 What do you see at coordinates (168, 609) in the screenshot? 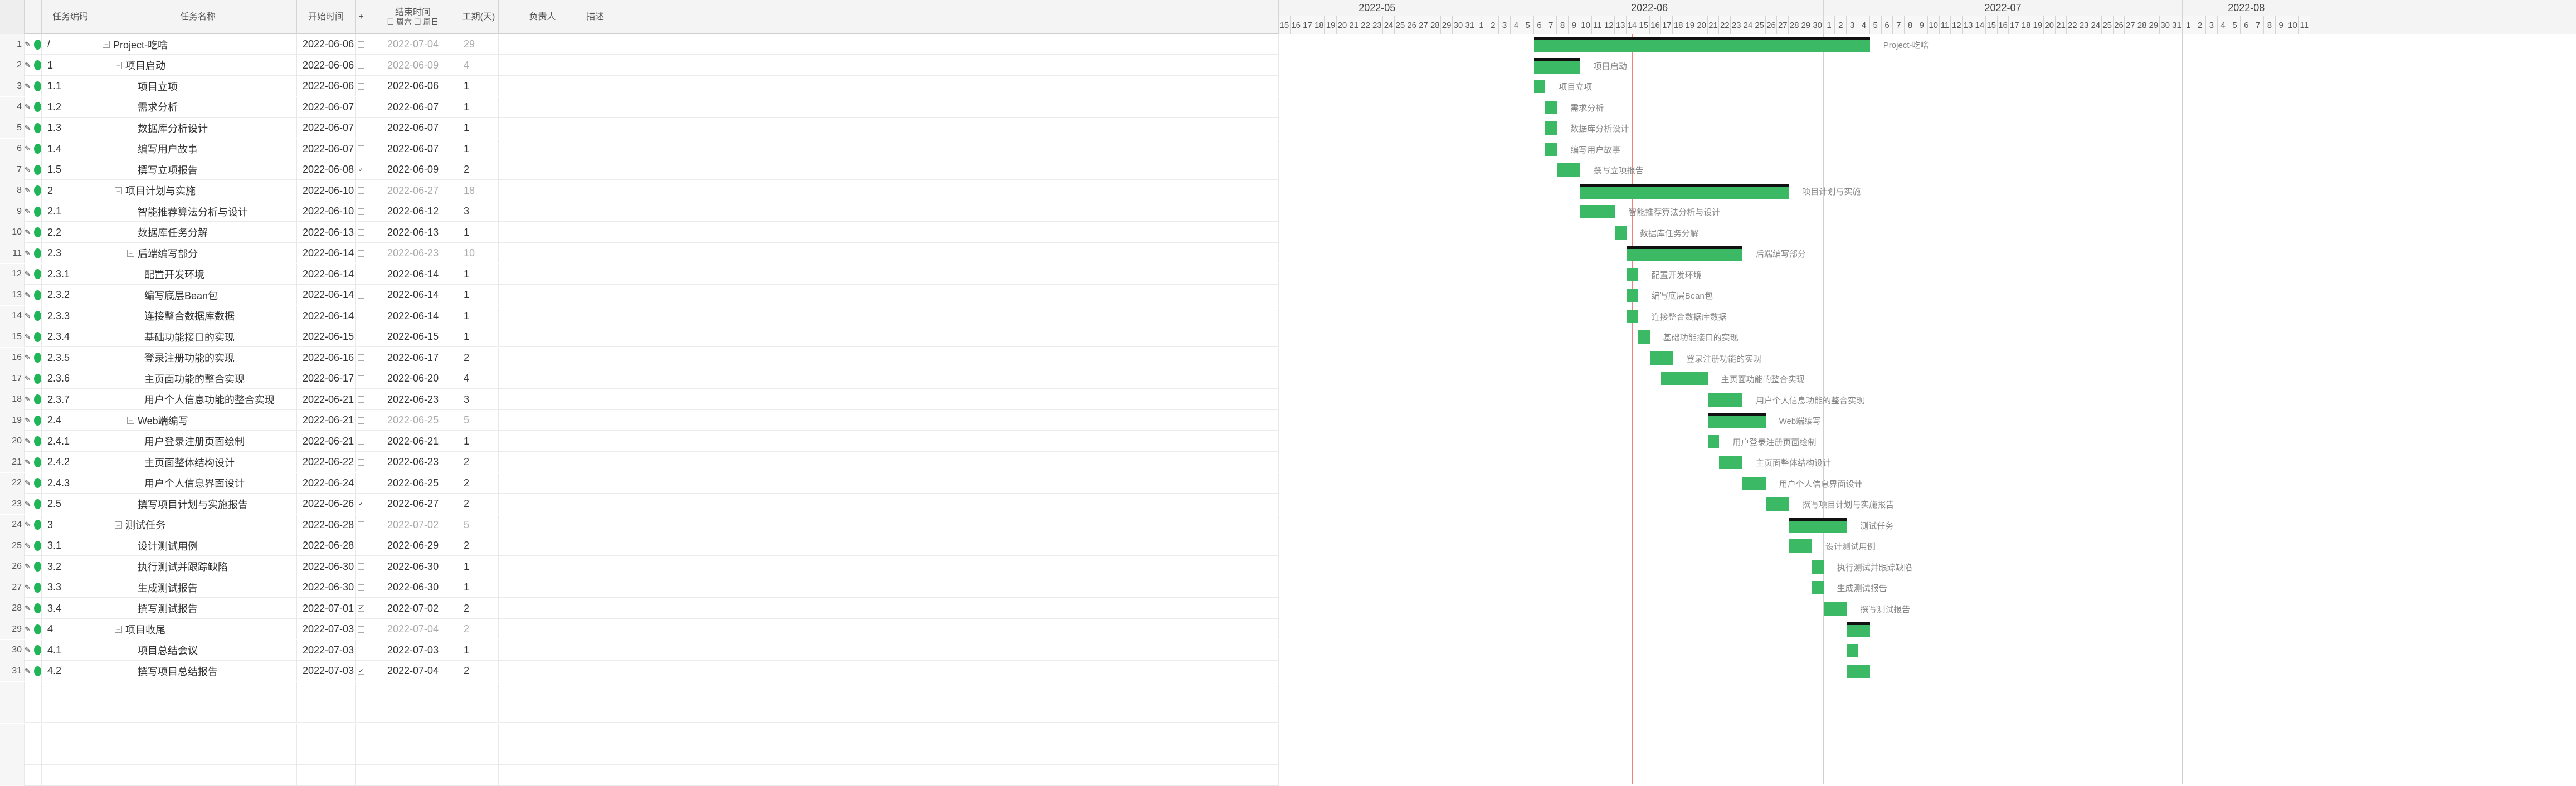
I see `task-name: 撰写测试报告` at bounding box center [168, 609].